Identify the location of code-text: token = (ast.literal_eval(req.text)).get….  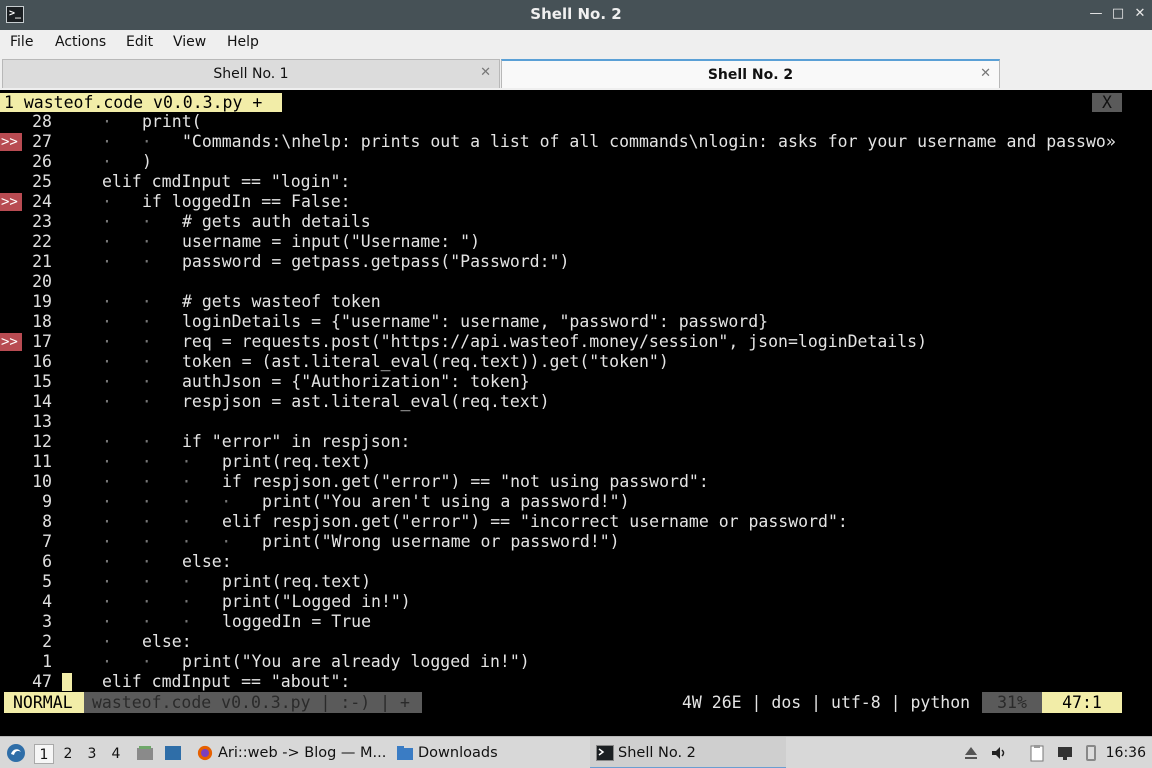
(425, 361).